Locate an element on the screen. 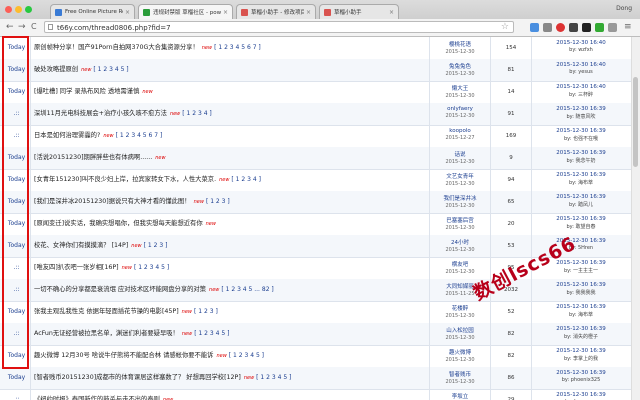 This screenshot has width=640, height=400. last-post-author: by: 李掌上的我 is located at coordinates (581, 359).